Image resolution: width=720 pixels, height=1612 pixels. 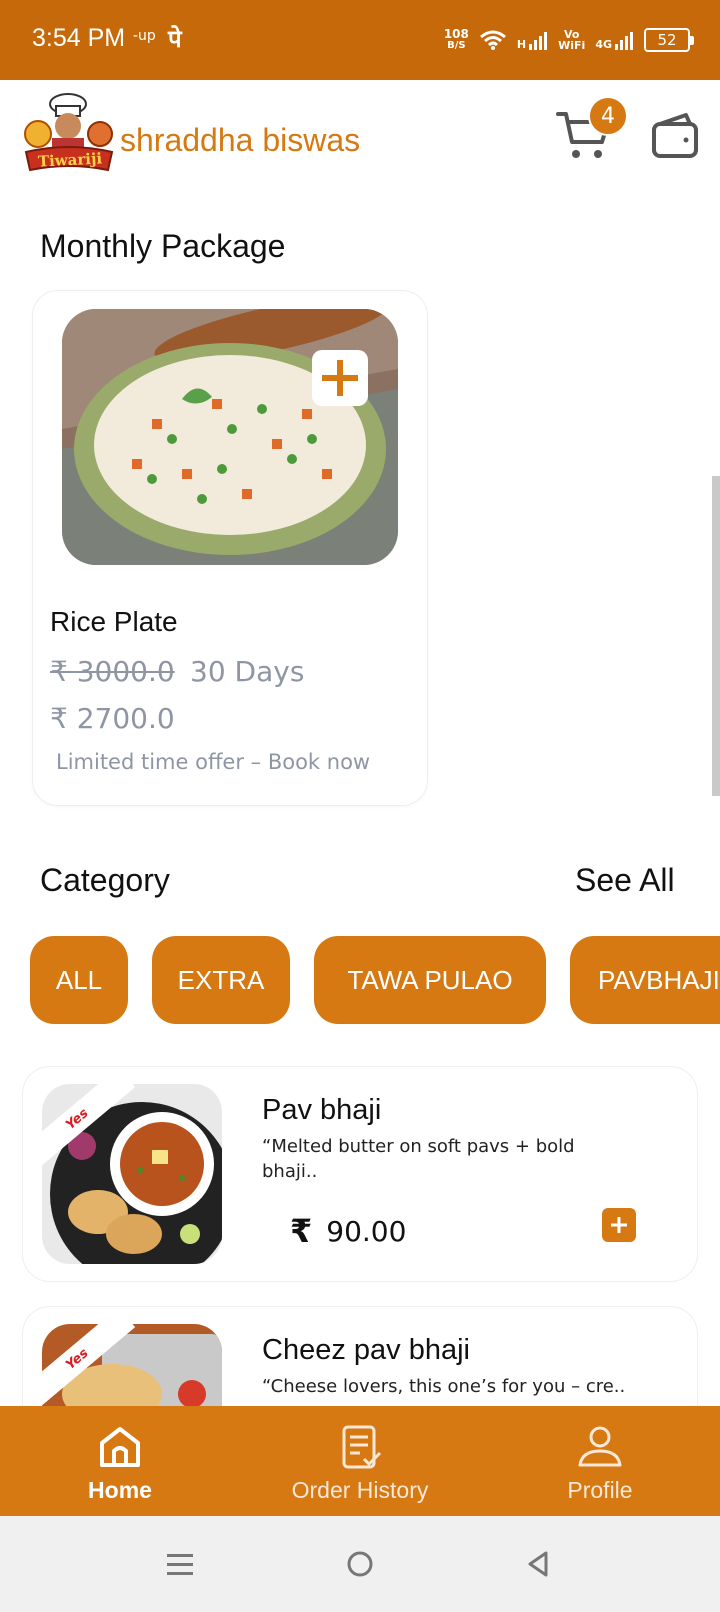 What do you see at coordinates (79, 980) in the screenshot?
I see `chip-all: ALL` at bounding box center [79, 980].